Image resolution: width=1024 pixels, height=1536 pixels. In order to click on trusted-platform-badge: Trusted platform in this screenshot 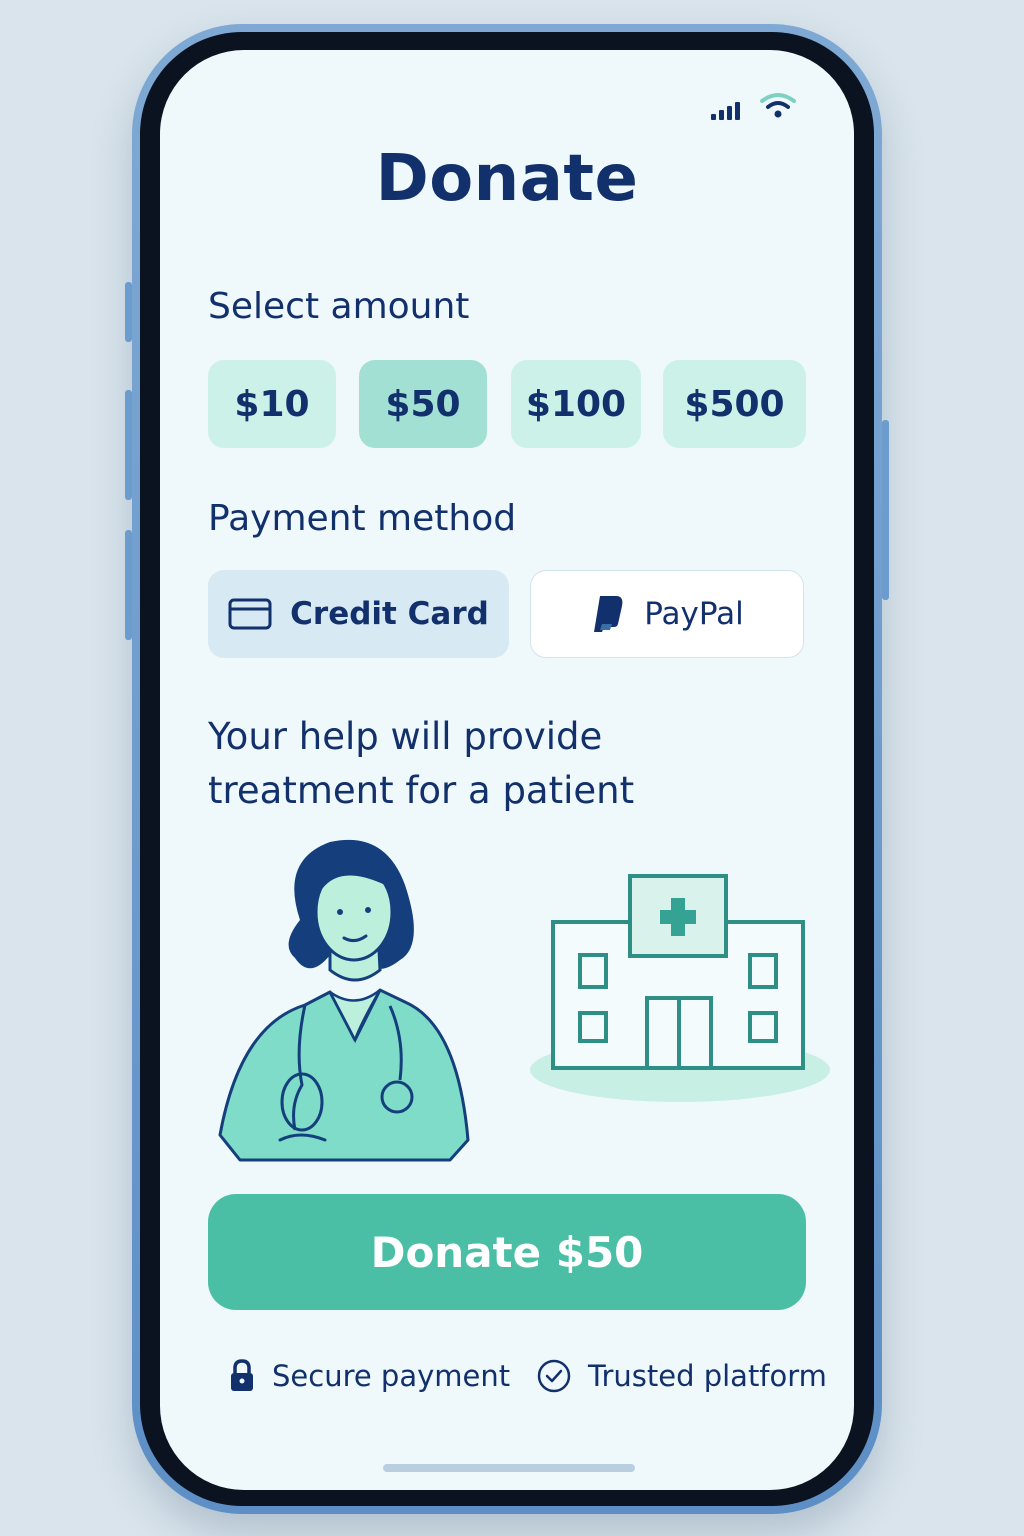, I will do `click(681, 1376)`.